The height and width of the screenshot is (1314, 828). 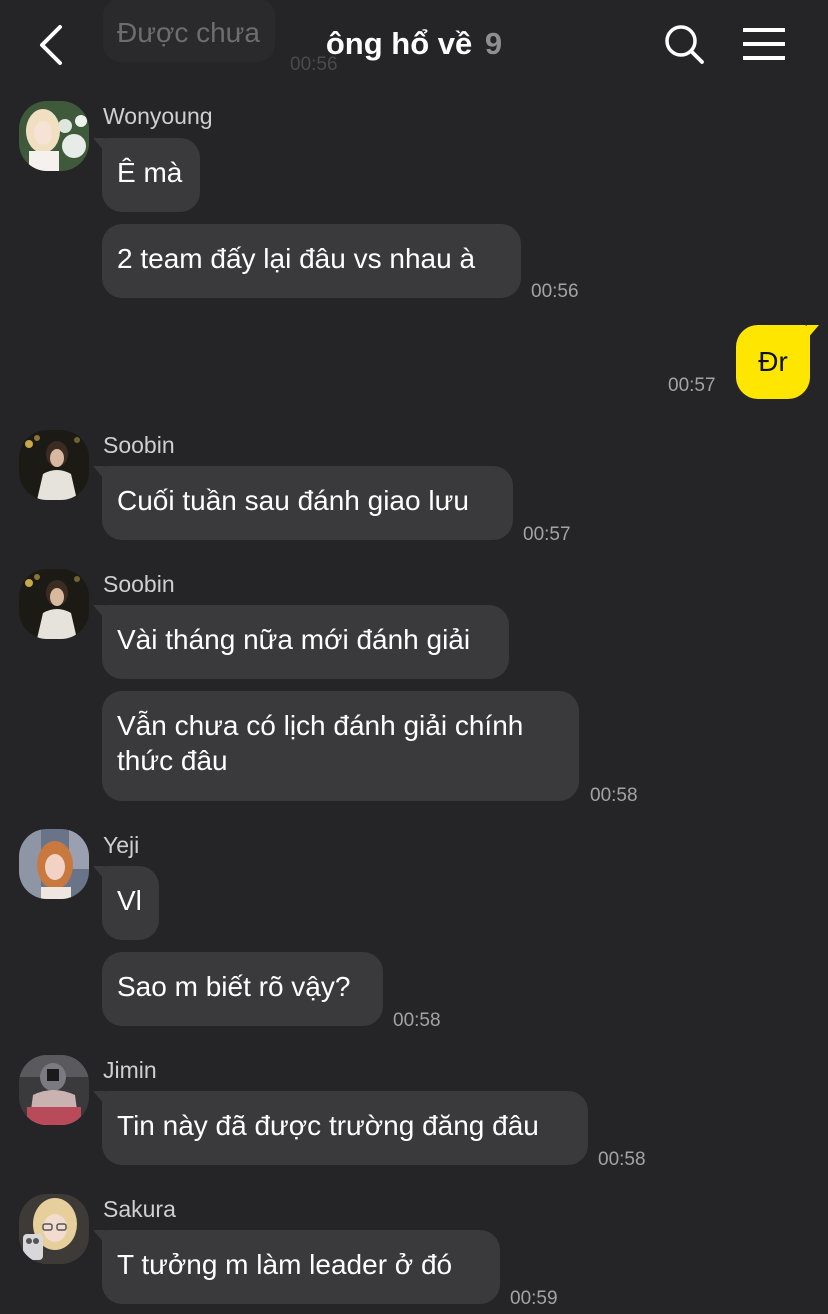 I want to click on chat-header: Được chưa 00:56 ông hổ về 9, so click(x=414, y=44).